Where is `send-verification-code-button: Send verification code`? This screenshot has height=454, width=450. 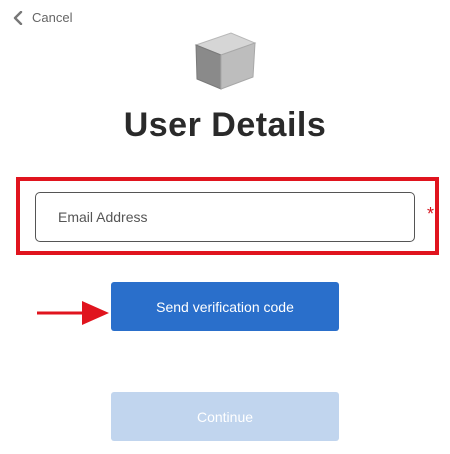
send-verification-code-button: Send verification code is located at coordinates (225, 306).